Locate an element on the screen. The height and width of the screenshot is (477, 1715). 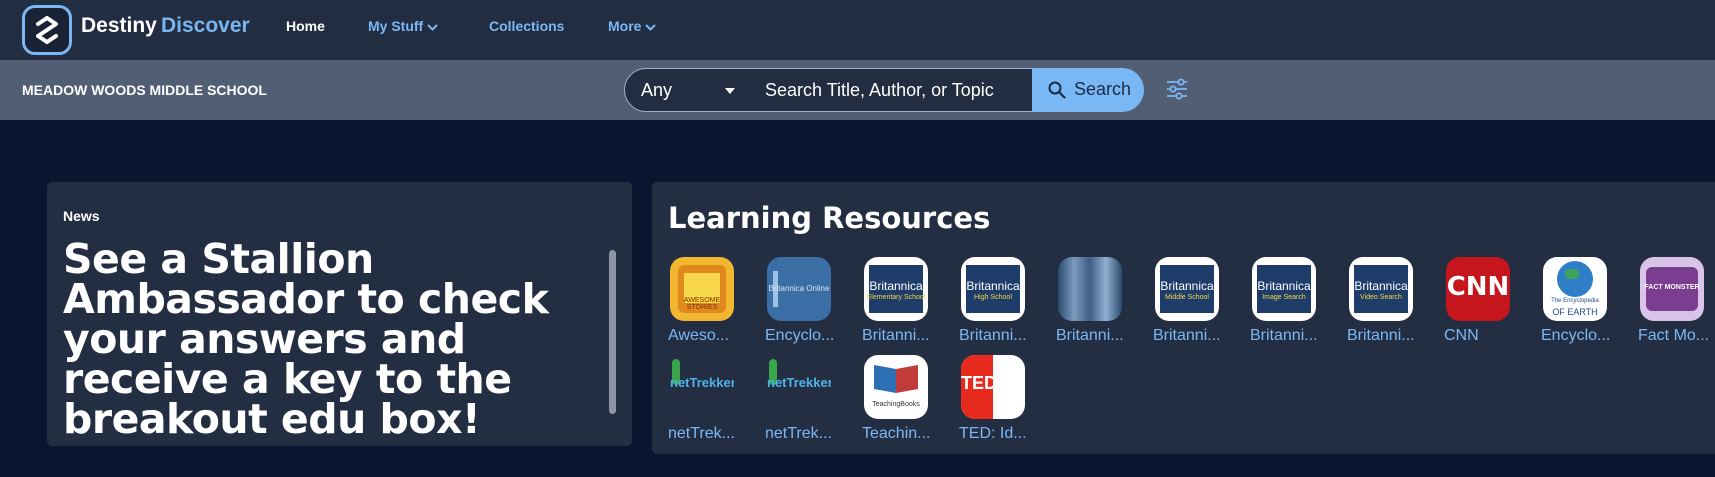
search-scope-select: Any is located at coordinates (687, 90).